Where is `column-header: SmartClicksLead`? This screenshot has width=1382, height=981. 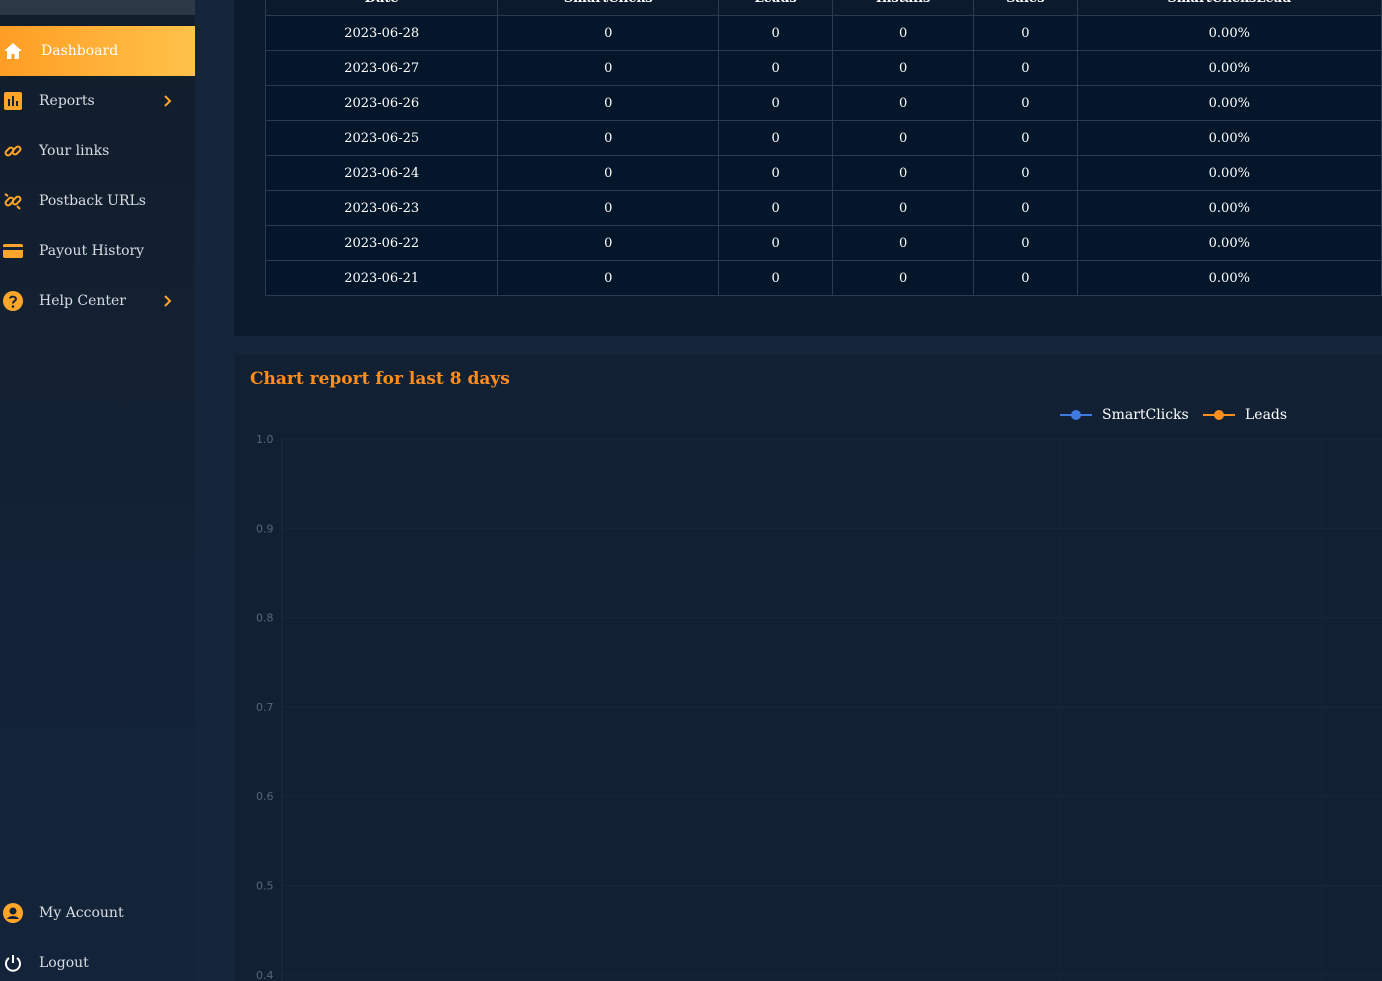
column-header: SmartClicksLead is located at coordinates (1229, 8).